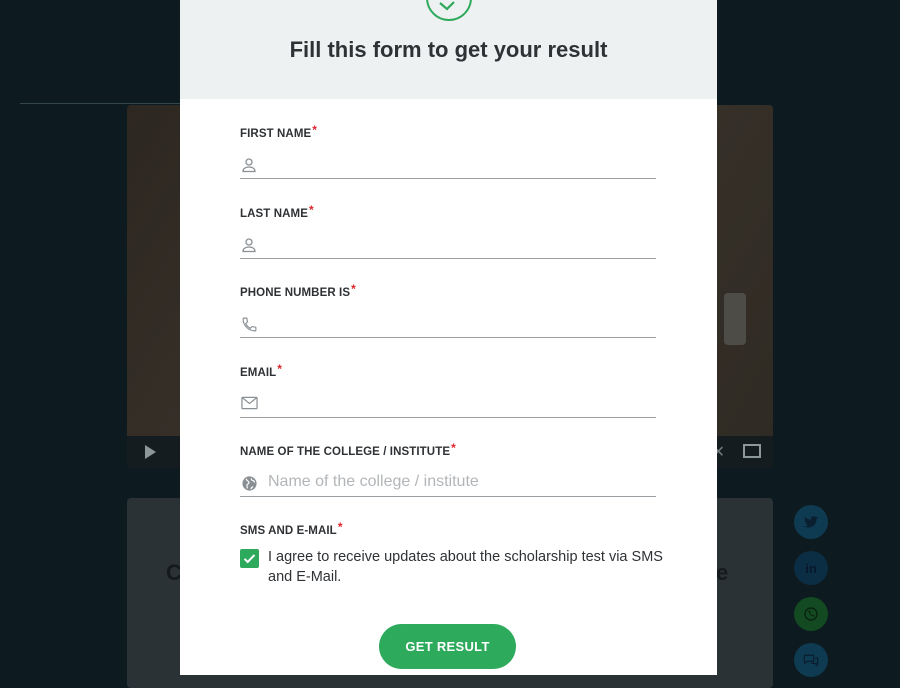 The height and width of the screenshot is (688, 900). I want to click on checkmark-badge-icon, so click(449, 10).